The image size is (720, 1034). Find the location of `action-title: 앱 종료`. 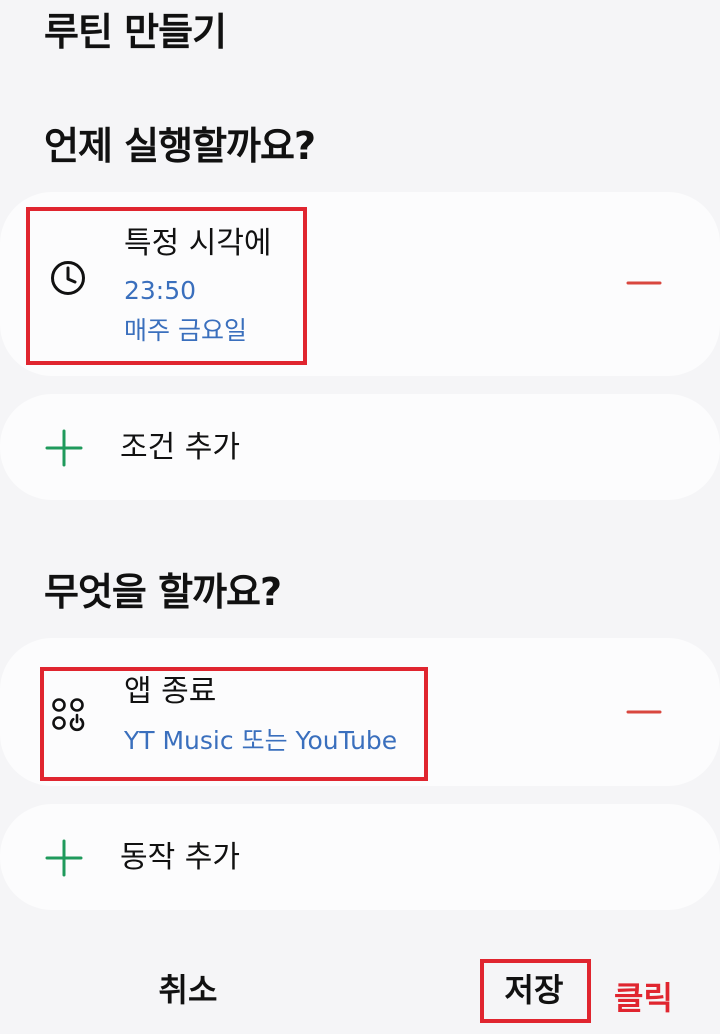

action-title: 앱 종료 is located at coordinates (170, 691).